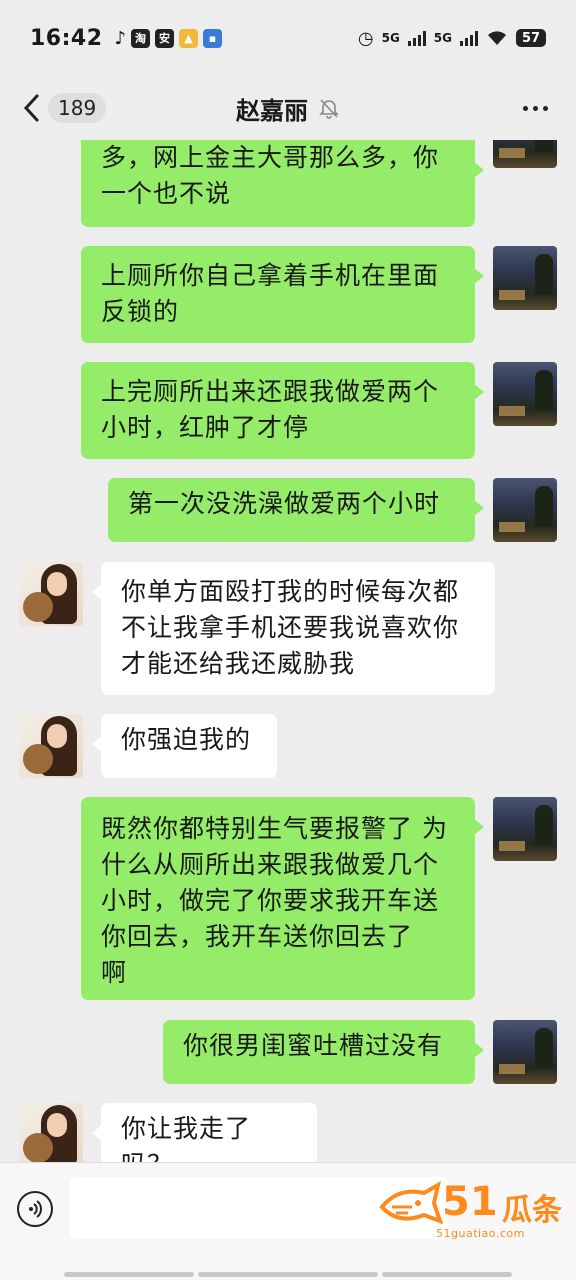  Describe the element at coordinates (213, 38) in the screenshot. I see `app-blue-icon: ▪` at that location.